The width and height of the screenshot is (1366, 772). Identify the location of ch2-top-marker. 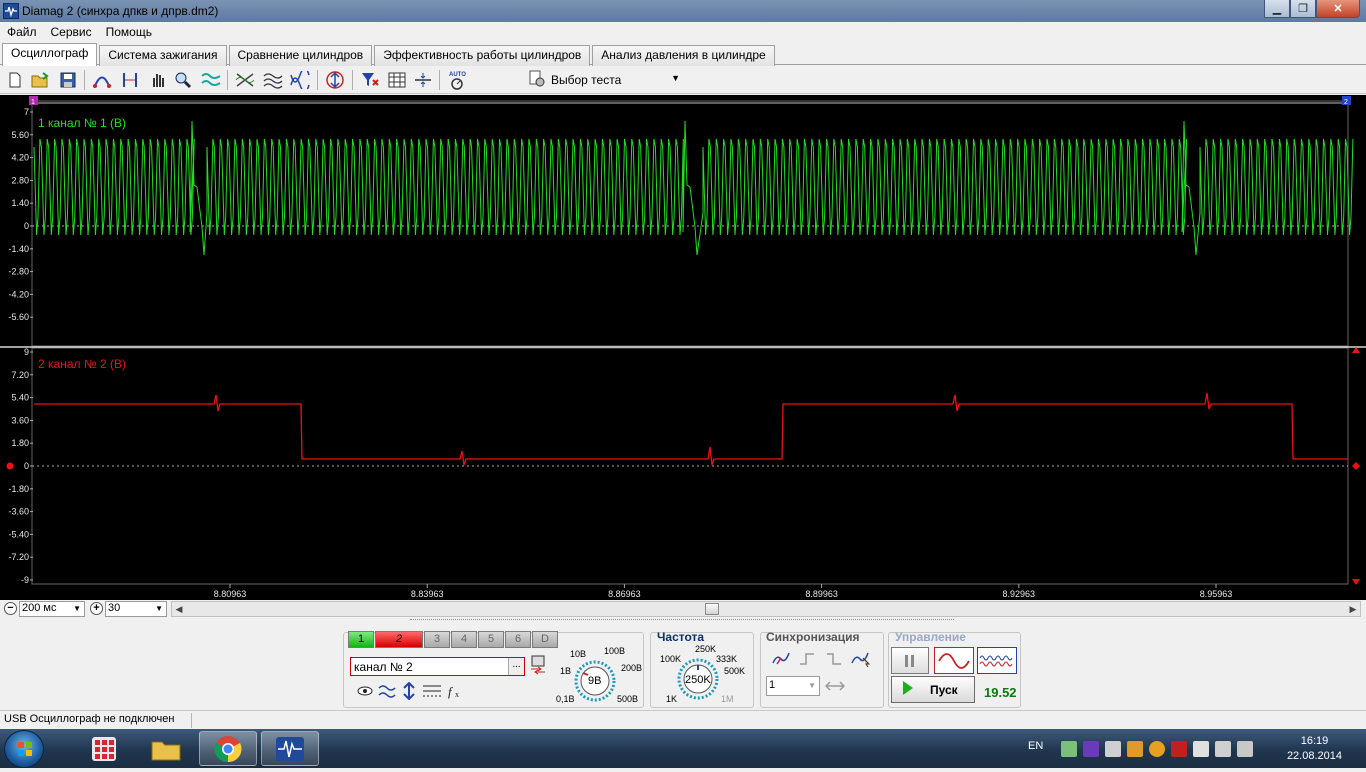
(1356, 350).